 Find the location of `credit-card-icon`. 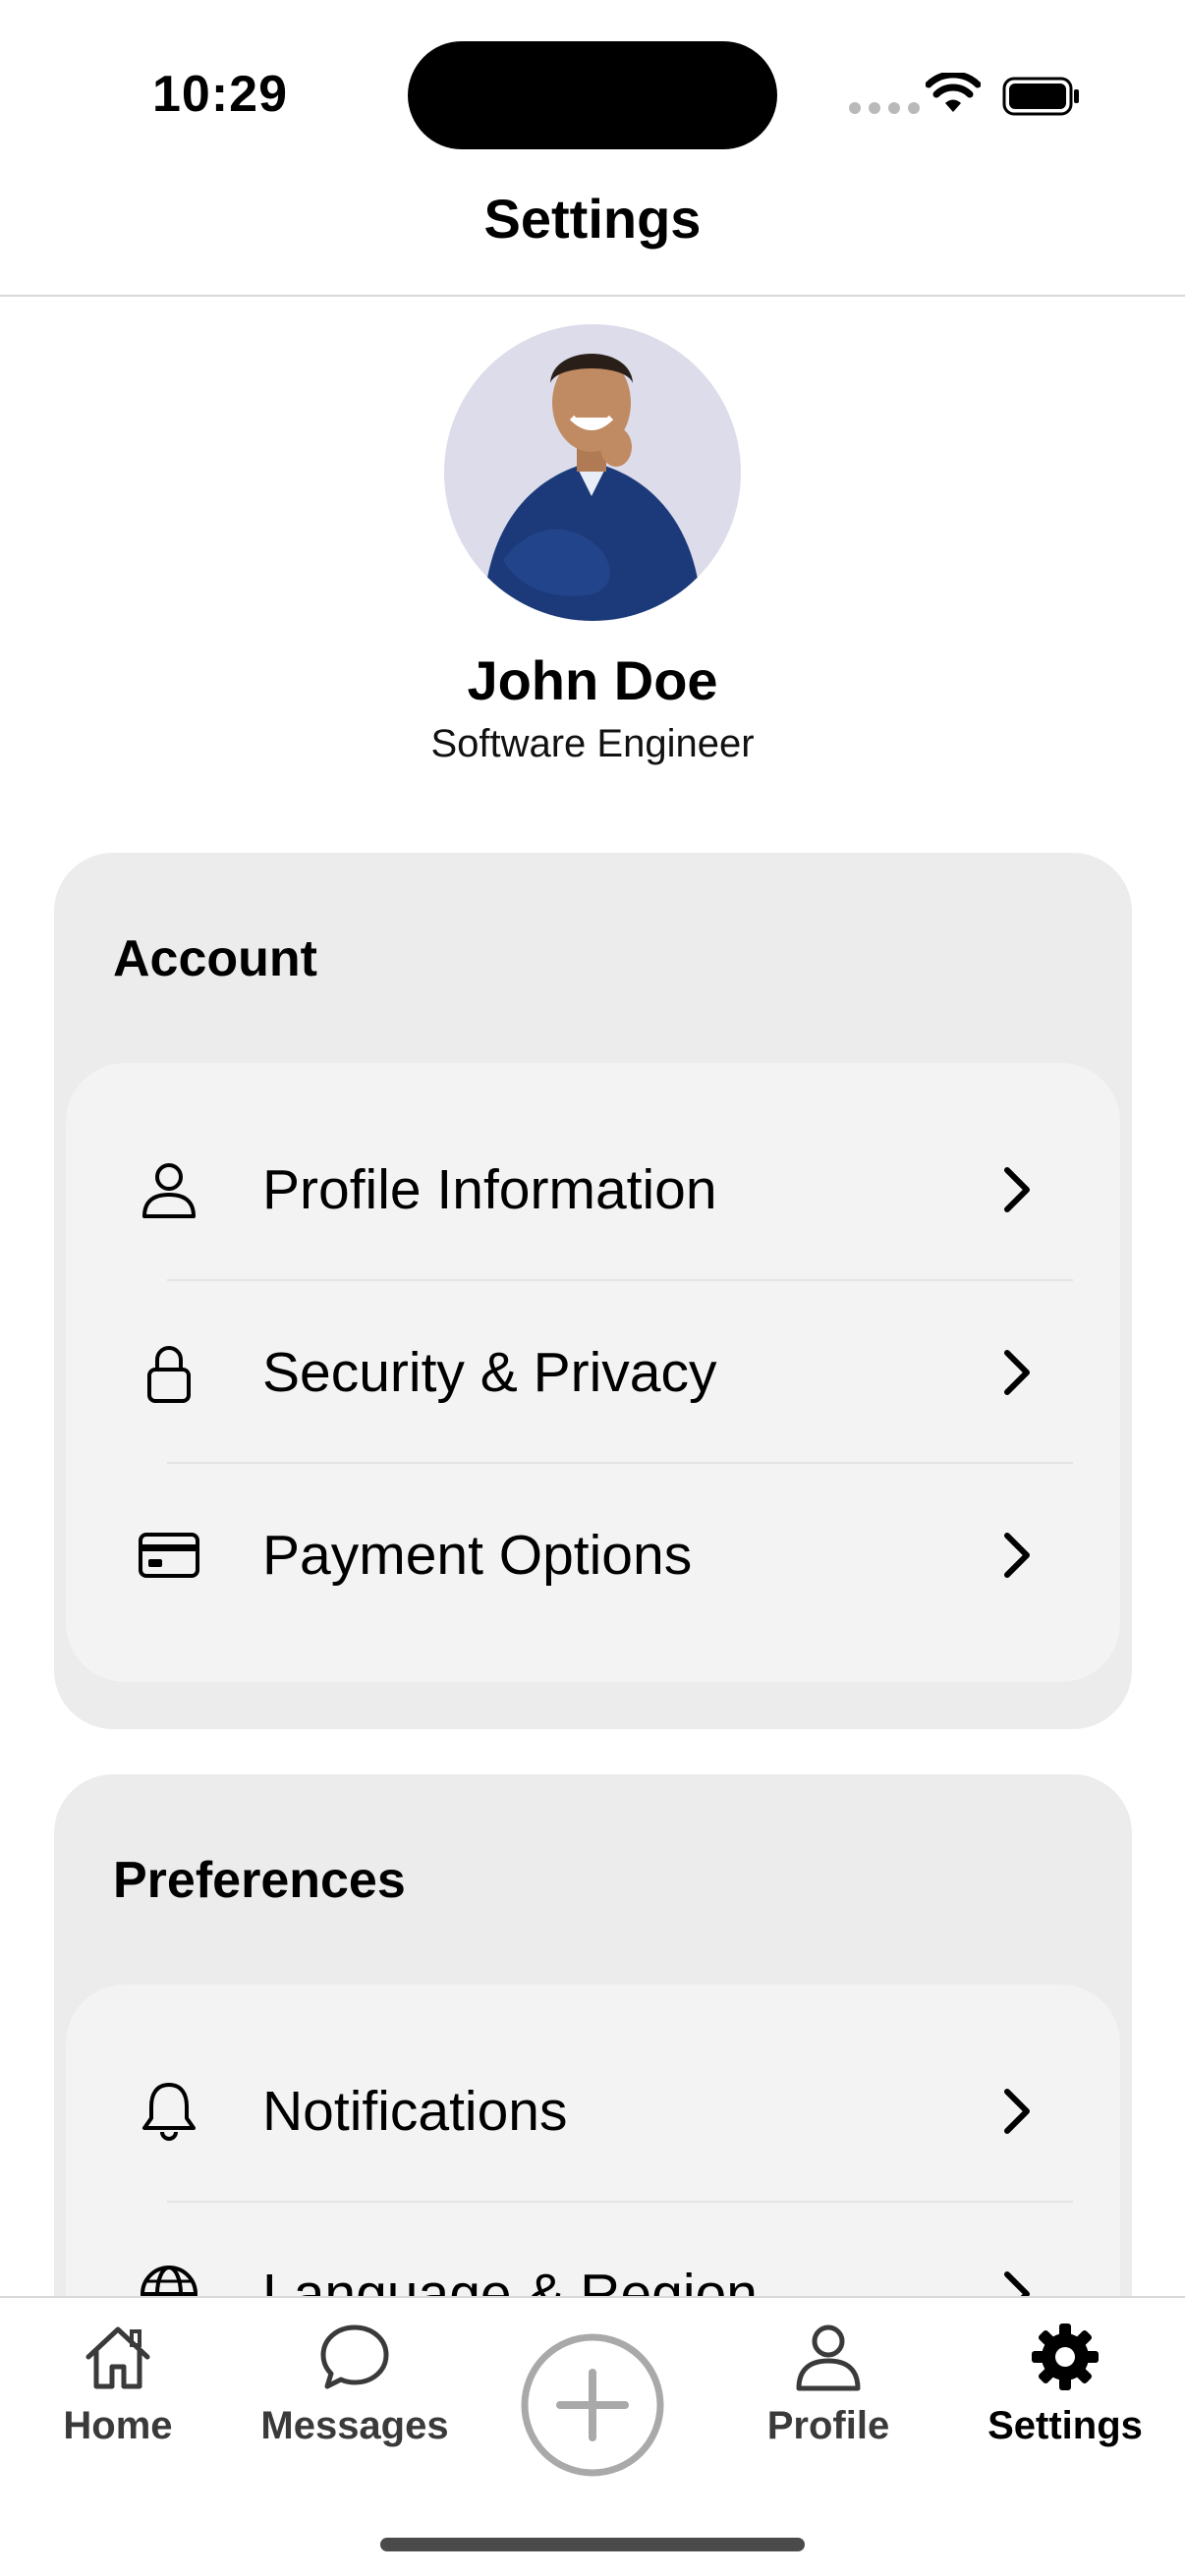

credit-card-icon is located at coordinates (169, 1555).